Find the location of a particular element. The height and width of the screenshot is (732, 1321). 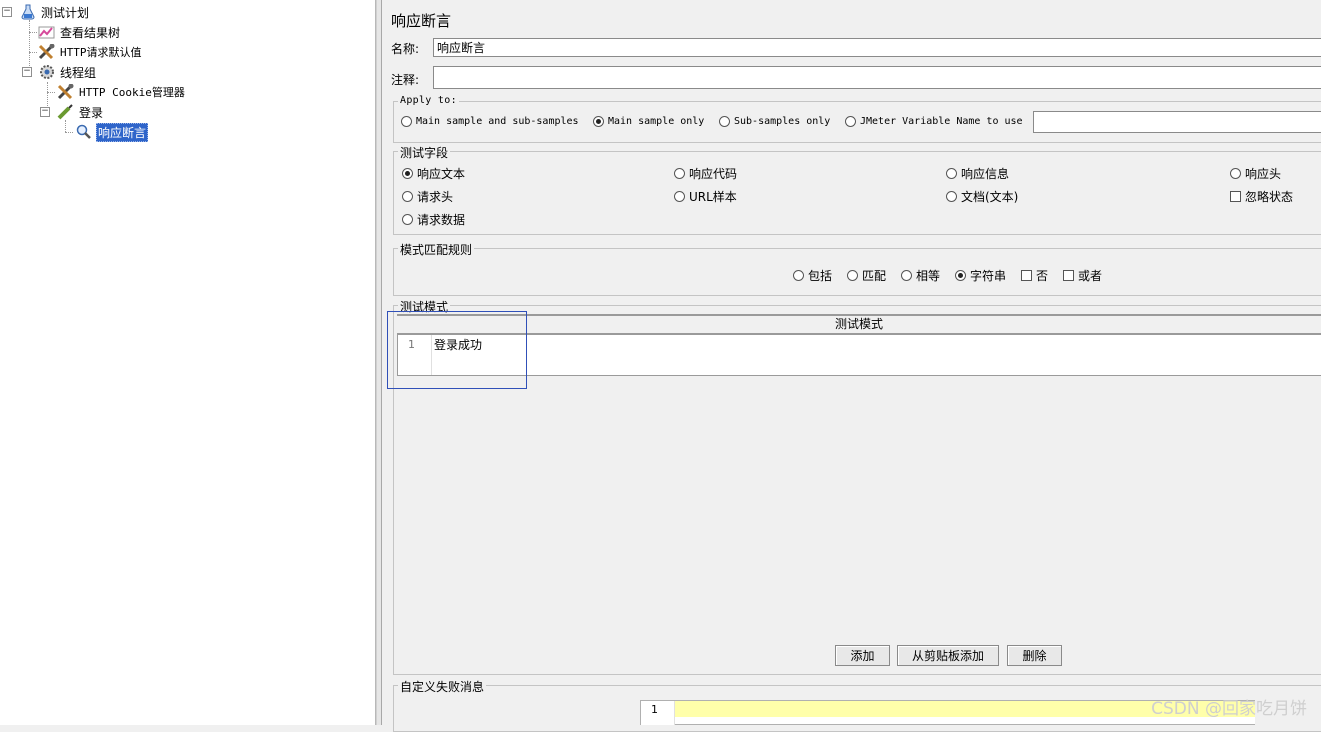

tree-item-label: HTTP请求默认值 is located at coordinates (101, 52).